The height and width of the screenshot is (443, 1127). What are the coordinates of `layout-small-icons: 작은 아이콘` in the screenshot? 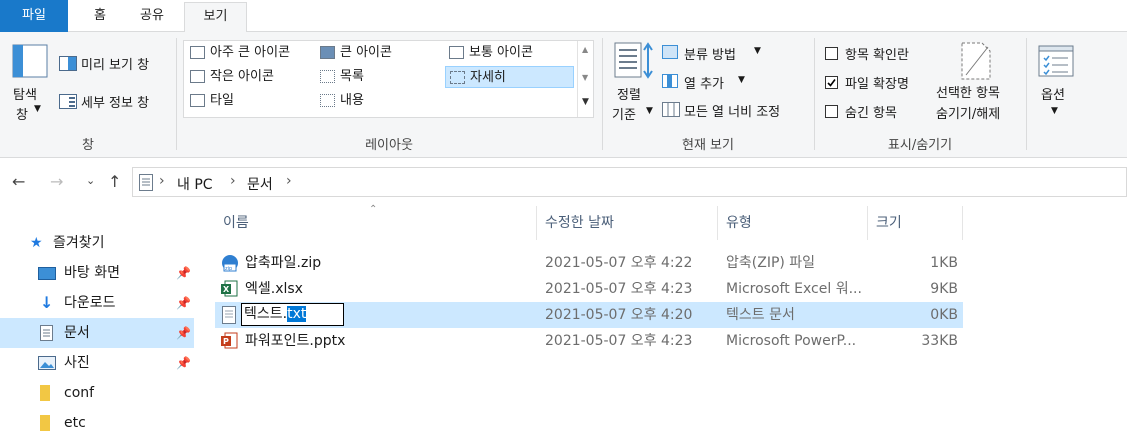 It's located at (250, 77).